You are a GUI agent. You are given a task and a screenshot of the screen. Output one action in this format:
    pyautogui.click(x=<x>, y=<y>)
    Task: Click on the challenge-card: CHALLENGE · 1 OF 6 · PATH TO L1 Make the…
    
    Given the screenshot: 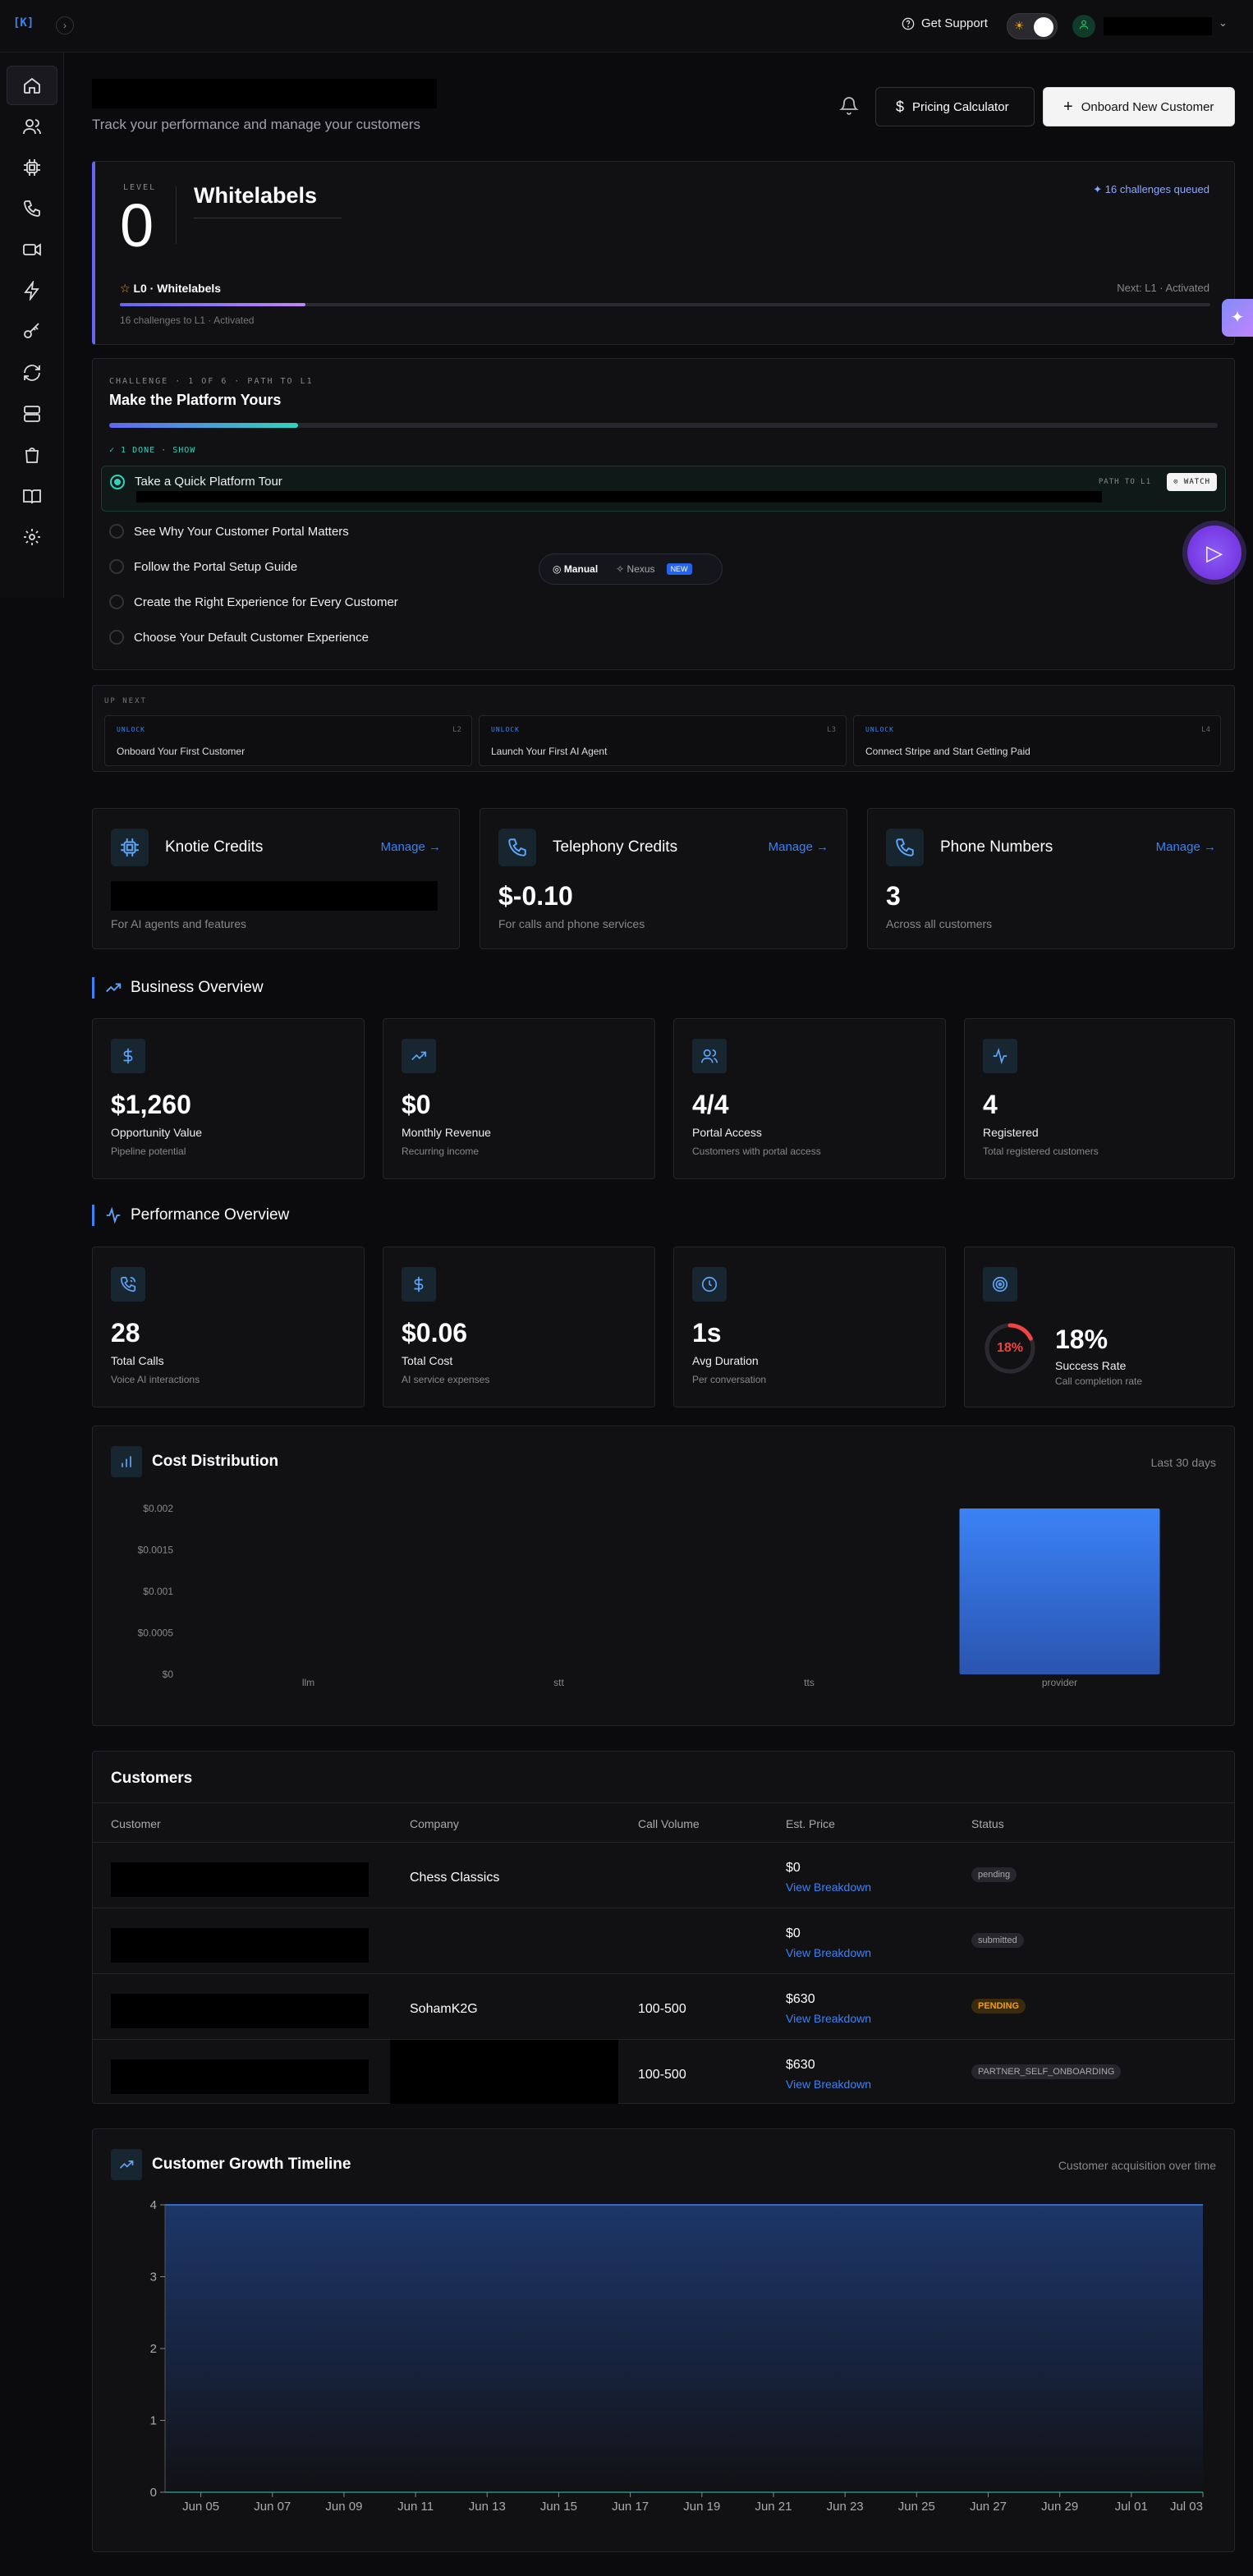 What is the action you would take?
    pyautogui.click(x=663, y=514)
    